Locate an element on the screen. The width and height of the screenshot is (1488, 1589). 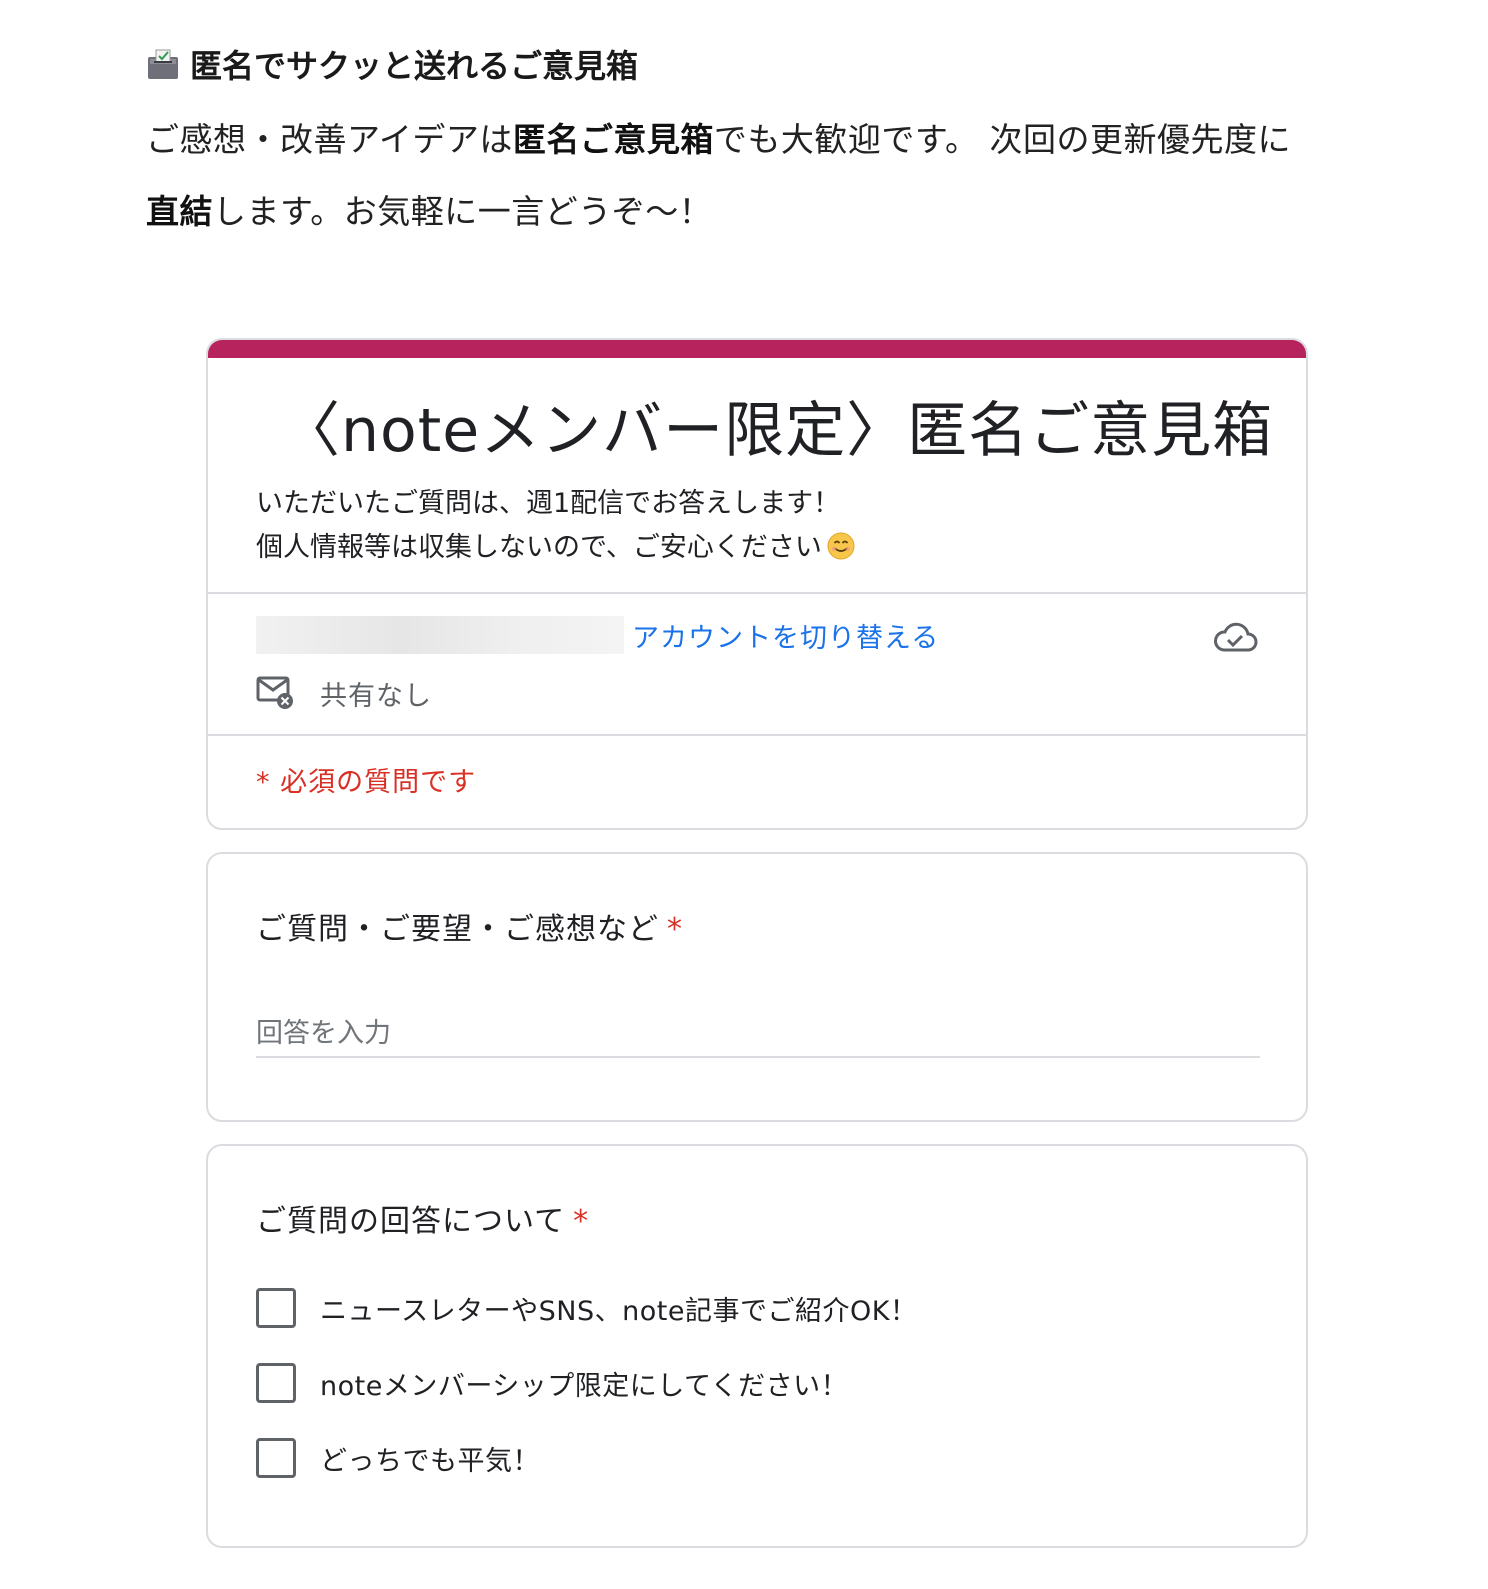
intro-bold-2: 直結 is located at coordinates (179, 211).